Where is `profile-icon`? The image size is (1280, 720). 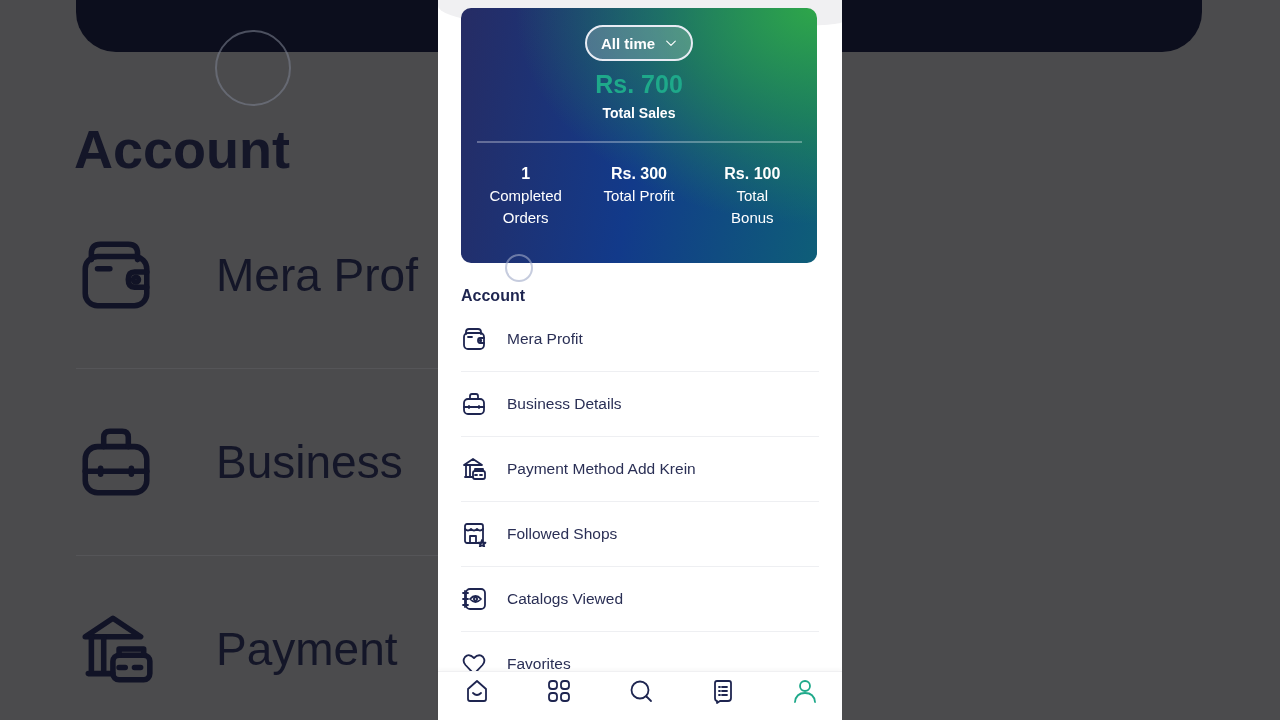
profile-icon is located at coordinates (805, 691).